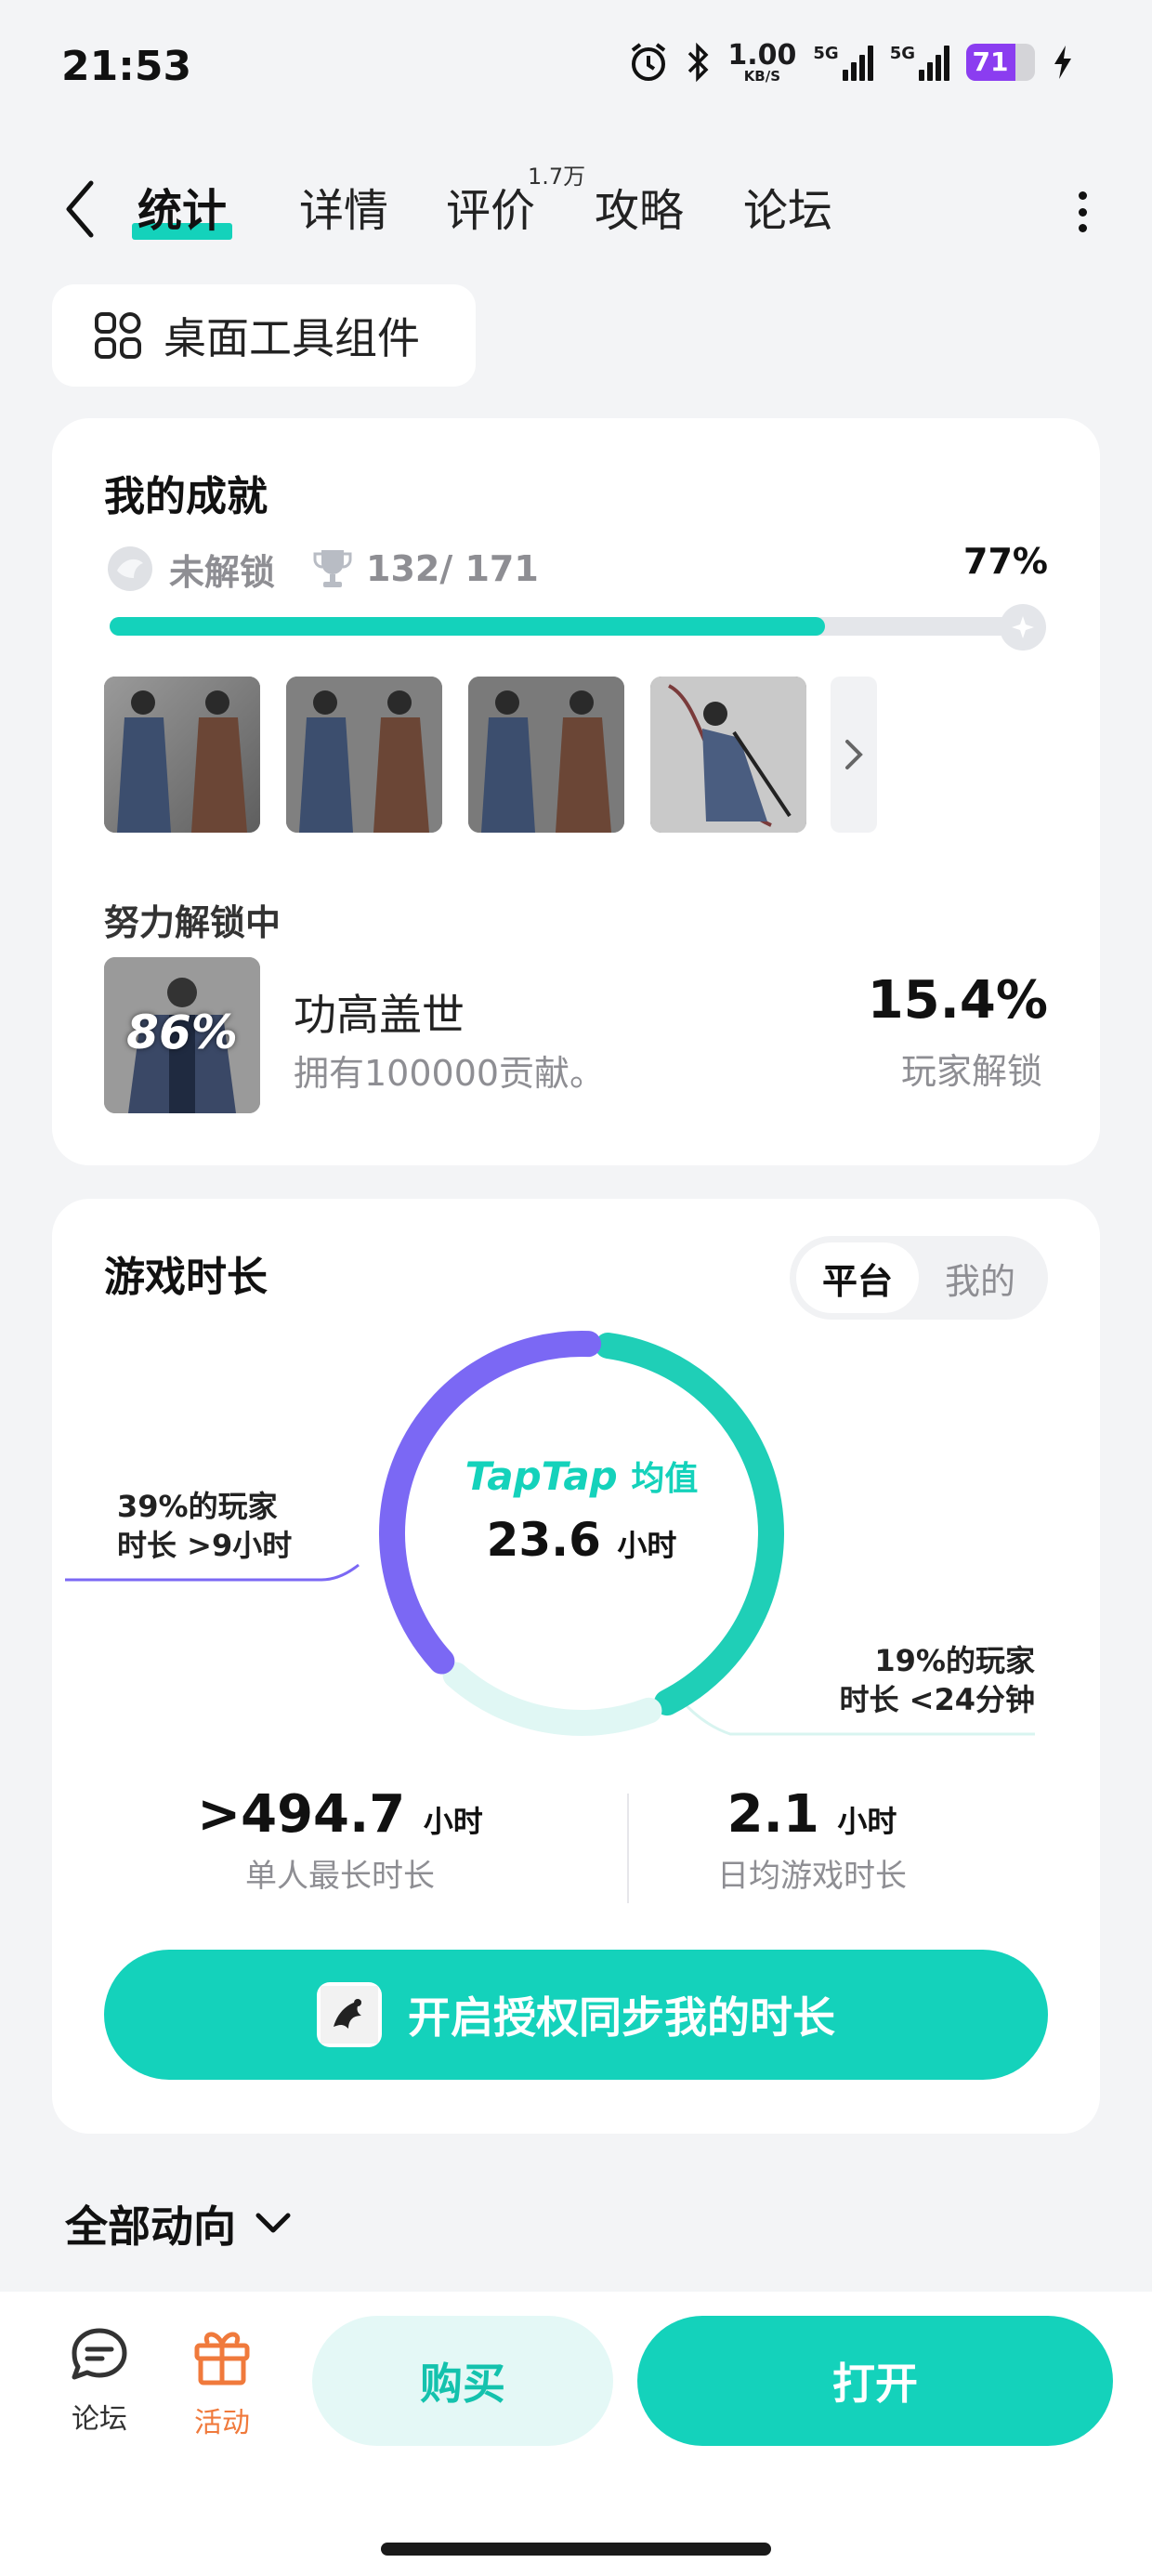 The height and width of the screenshot is (2576, 1152). I want to click on average-value-row: 23.6 小时, so click(581, 1540).